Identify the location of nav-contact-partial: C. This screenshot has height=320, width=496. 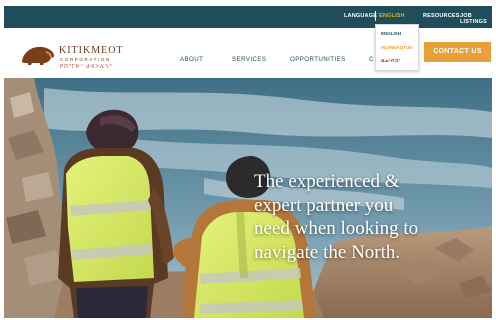
(371, 59).